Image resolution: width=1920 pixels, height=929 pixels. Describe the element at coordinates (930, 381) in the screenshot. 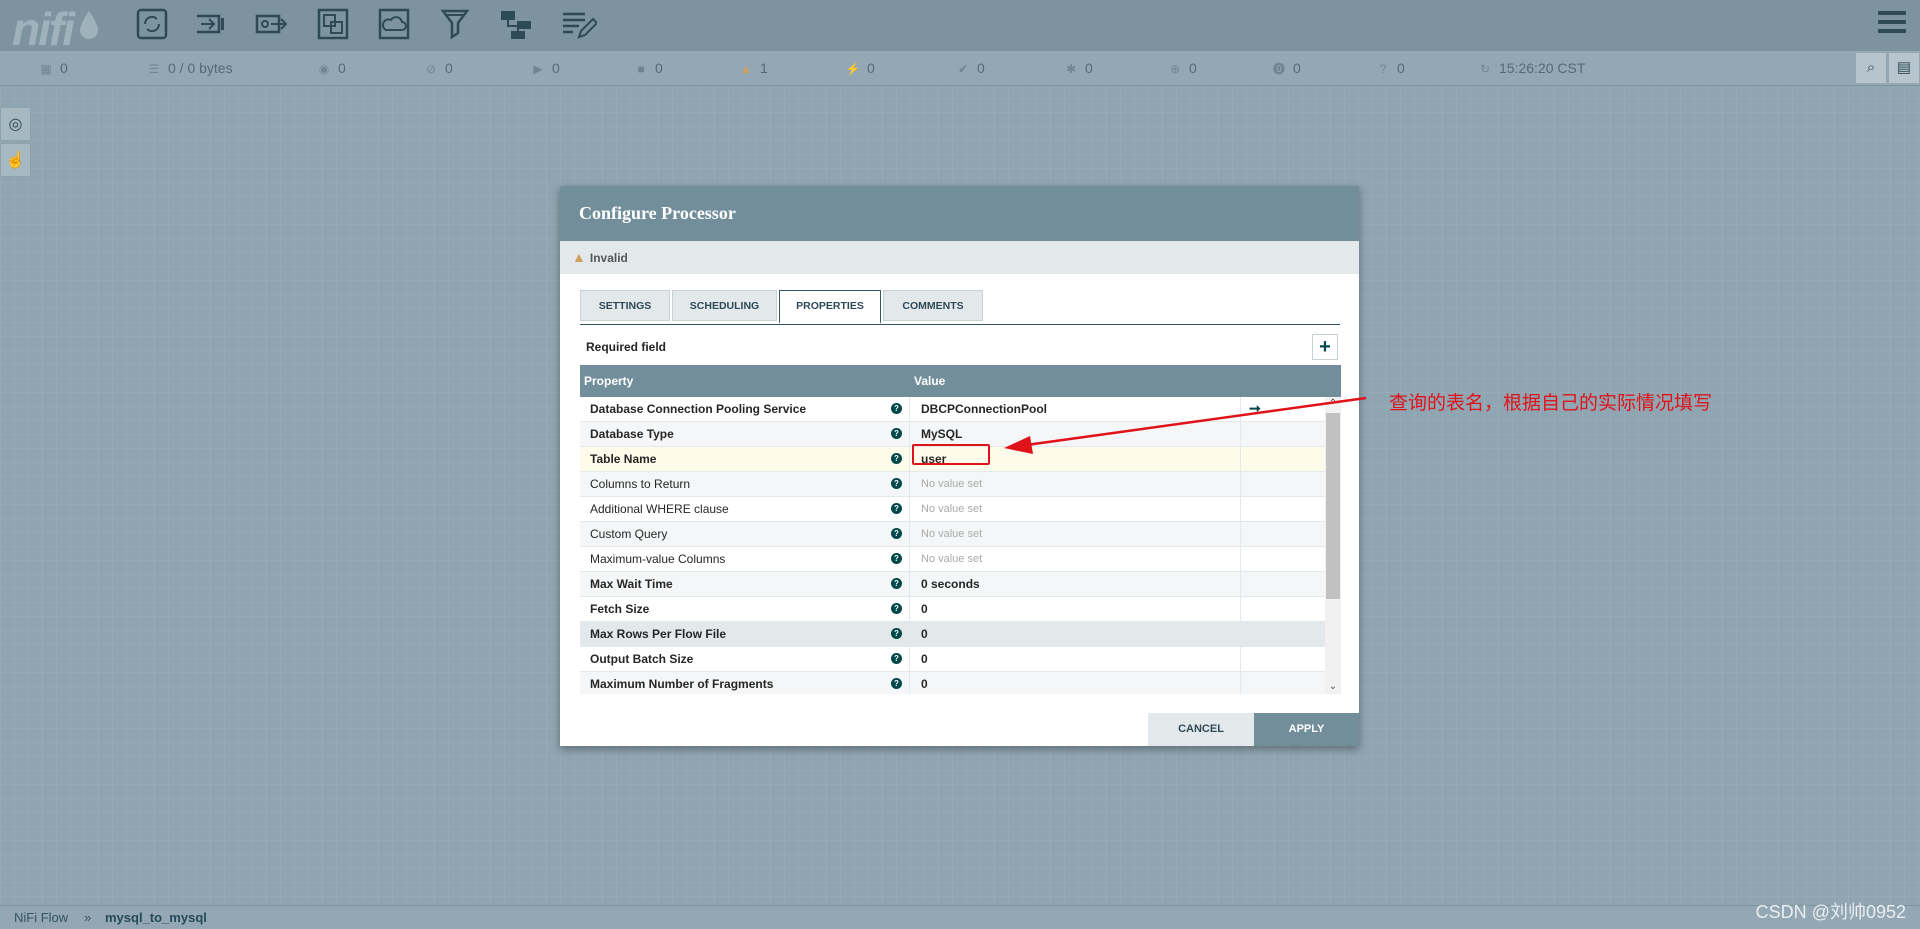

I see `value-column-header: Value` at that location.